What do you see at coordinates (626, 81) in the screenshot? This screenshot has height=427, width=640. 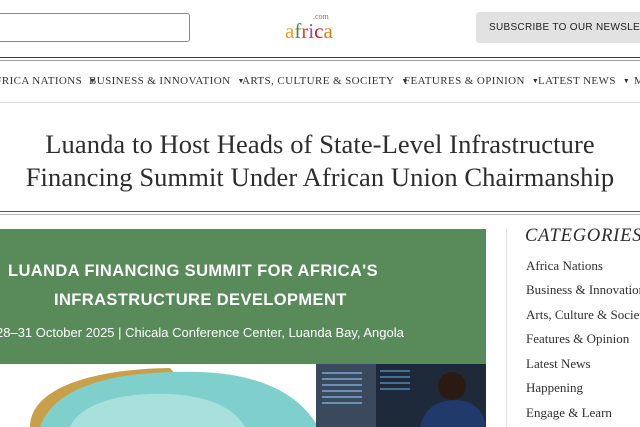 I see `caret-down-icon: ▼` at bounding box center [626, 81].